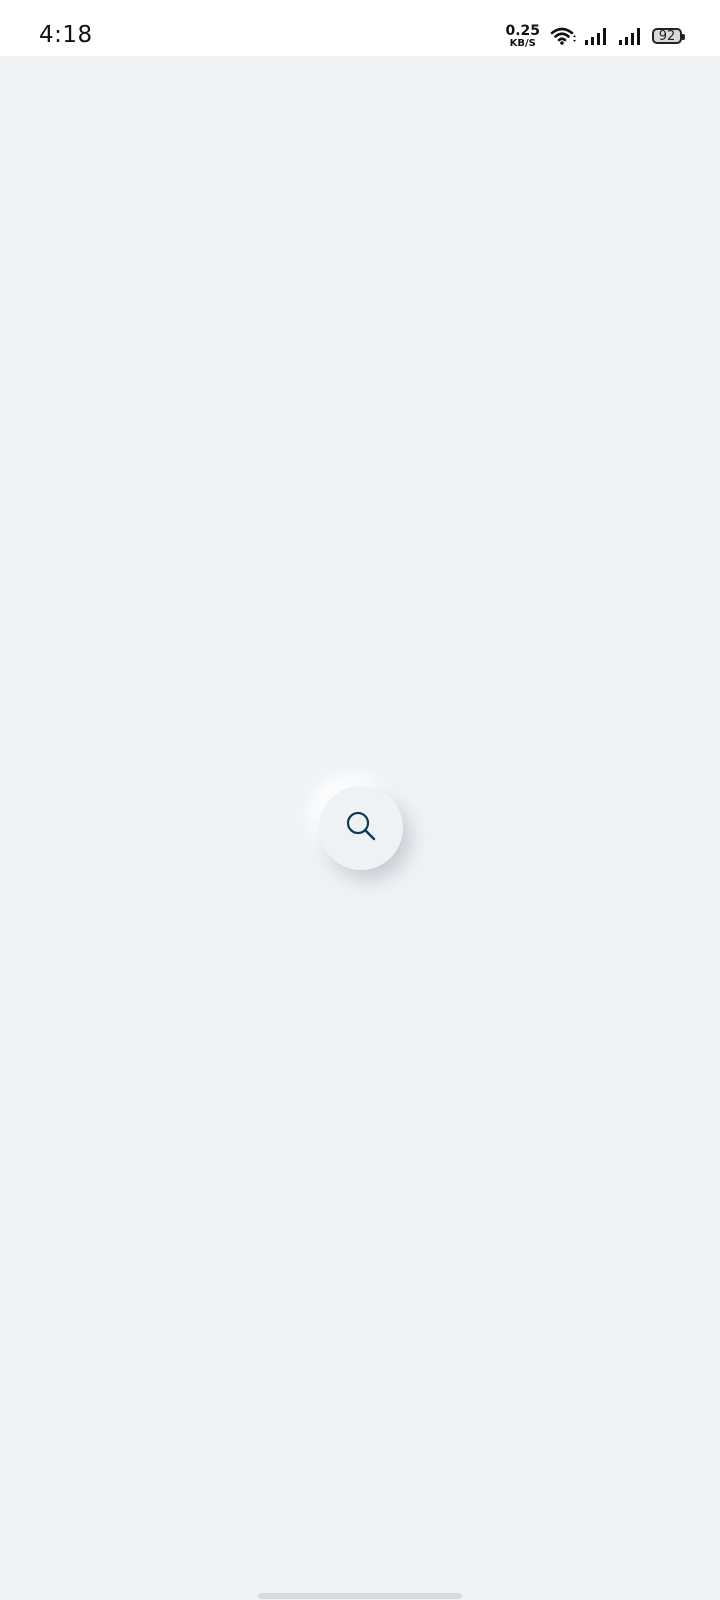 The image size is (720, 1600). I want to click on status-time: 4:18, so click(66, 35).